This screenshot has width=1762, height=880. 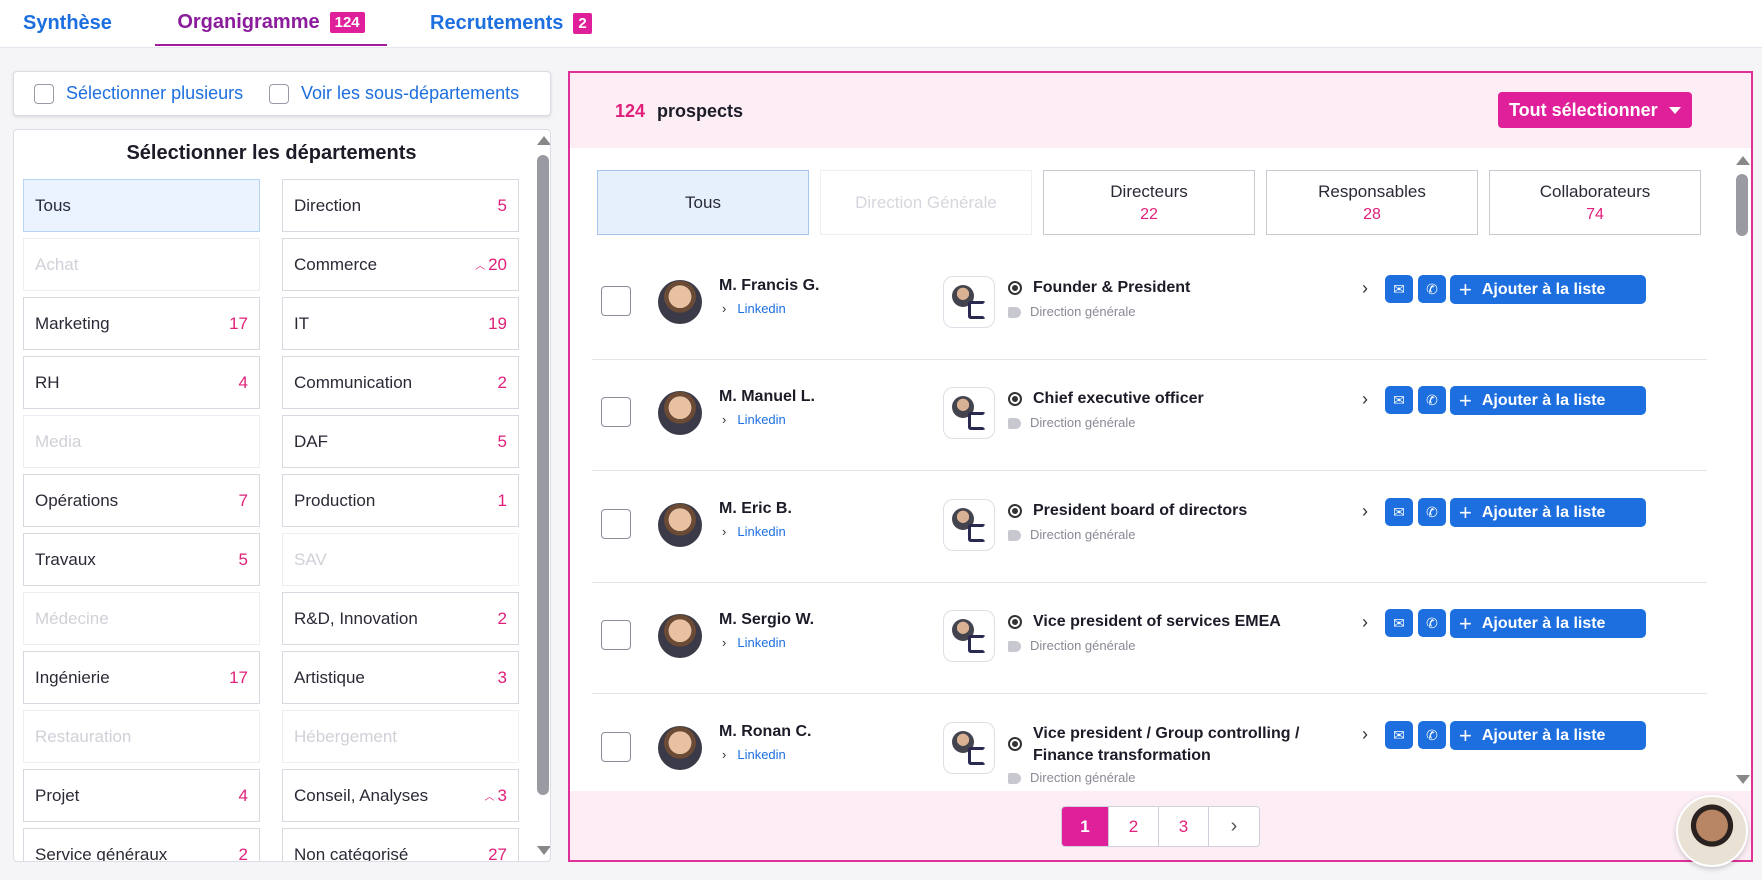 I want to click on page-2-button: 2, so click(x=1134, y=826).